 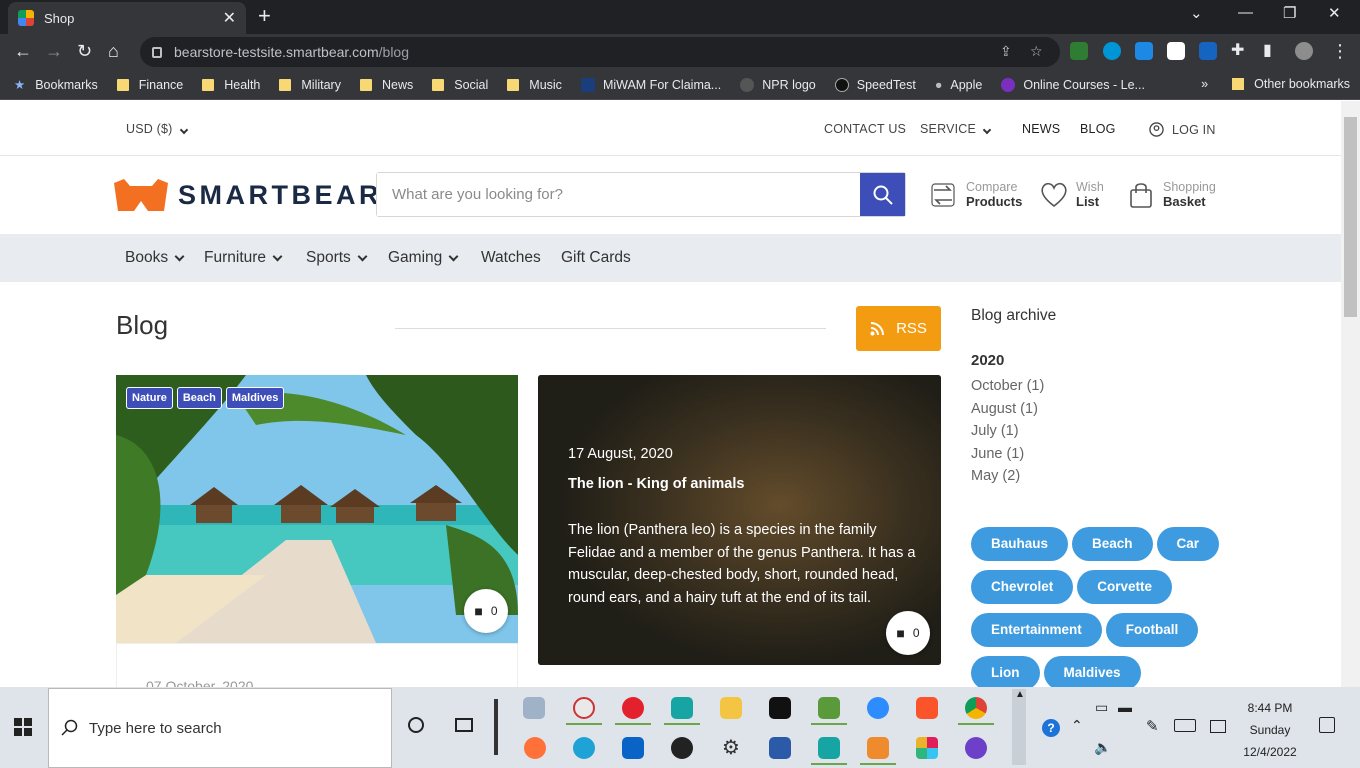 What do you see at coordinates (149, 85) in the screenshot?
I see `bookmark-folder: Finance` at bounding box center [149, 85].